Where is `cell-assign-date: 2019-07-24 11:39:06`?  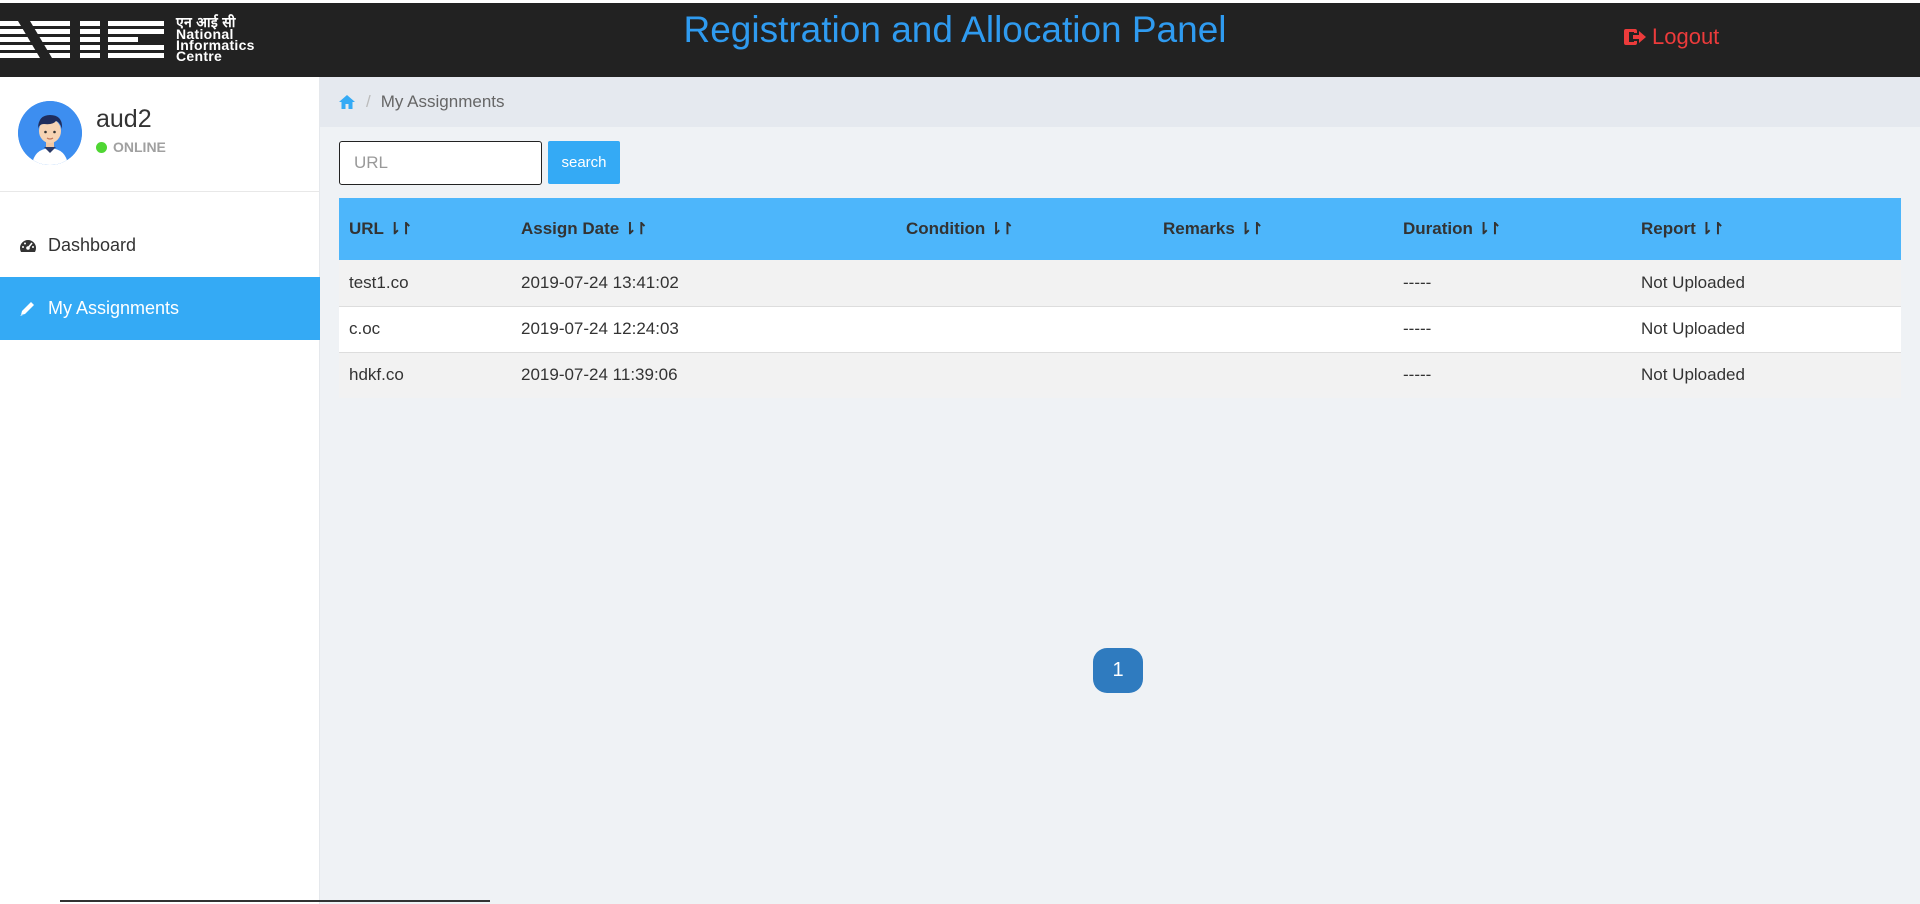
cell-assign-date: 2019-07-24 11:39:06 is located at coordinates (703, 374).